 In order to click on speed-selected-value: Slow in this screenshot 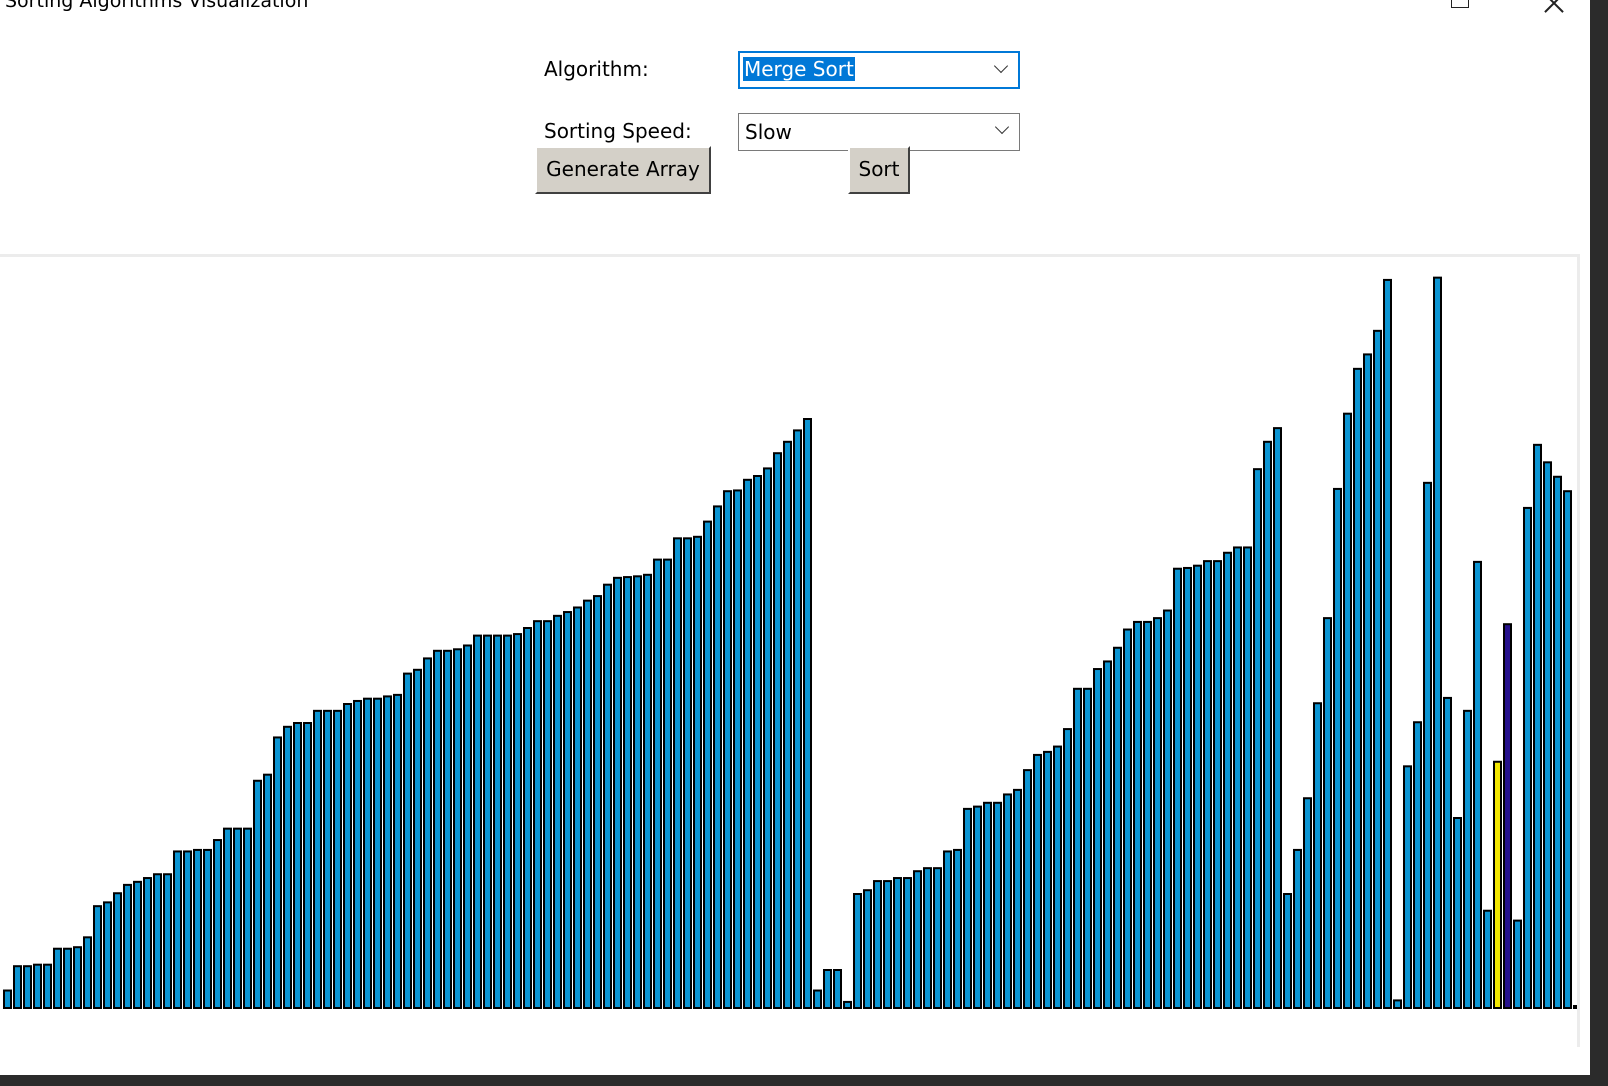, I will do `click(768, 132)`.